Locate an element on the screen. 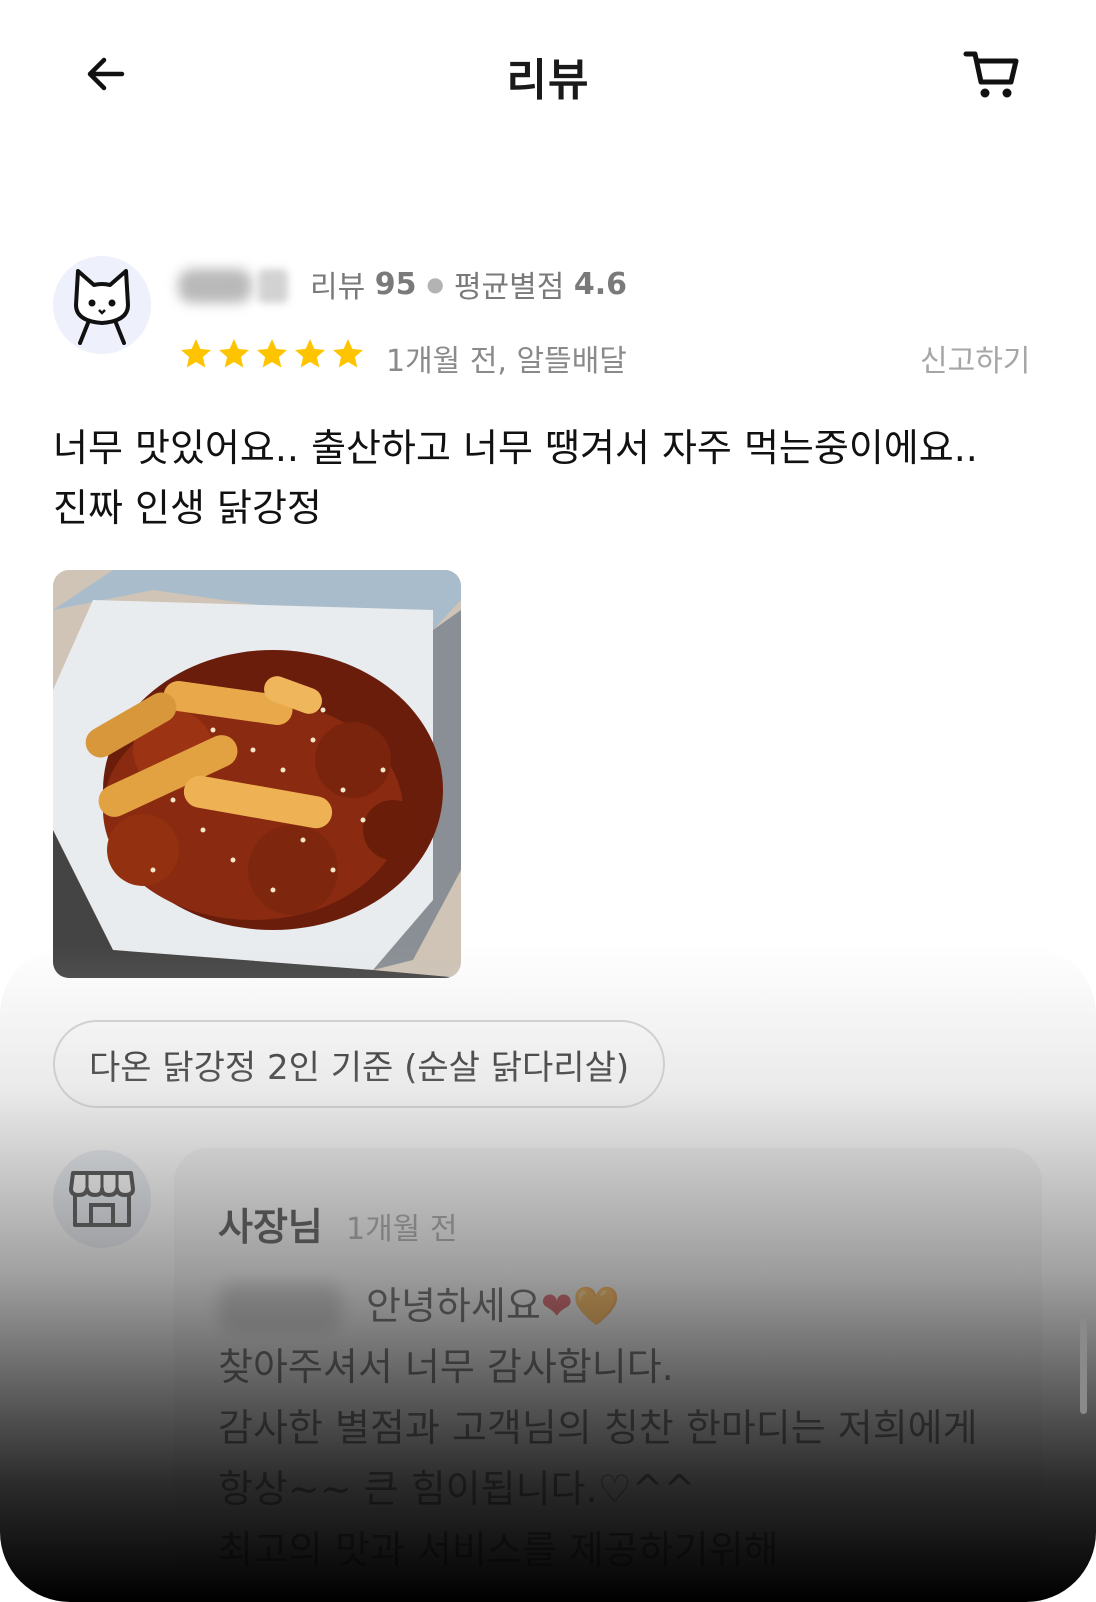 The width and height of the screenshot is (1096, 1602). chevron-right-icon is located at coordinates (273, 286).